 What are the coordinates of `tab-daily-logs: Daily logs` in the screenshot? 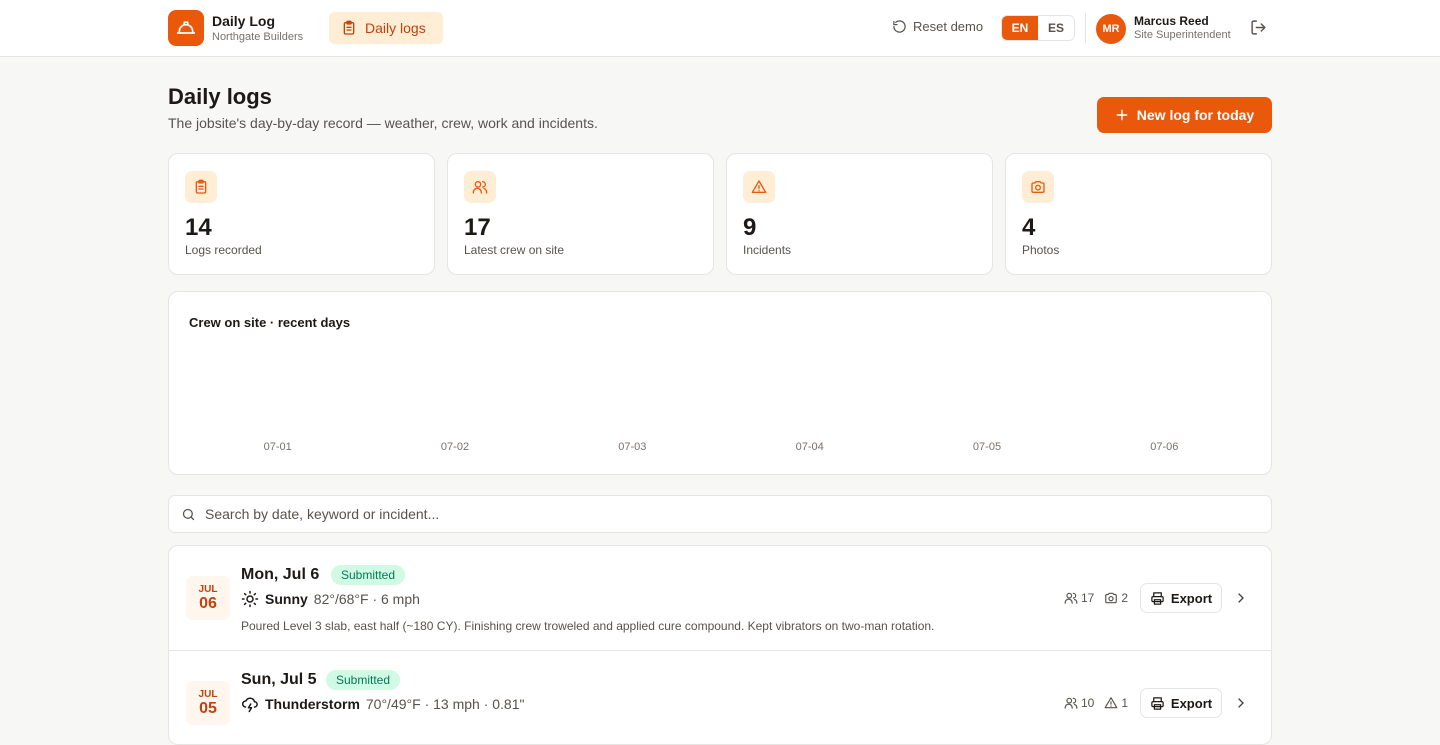 It's located at (386, 28).